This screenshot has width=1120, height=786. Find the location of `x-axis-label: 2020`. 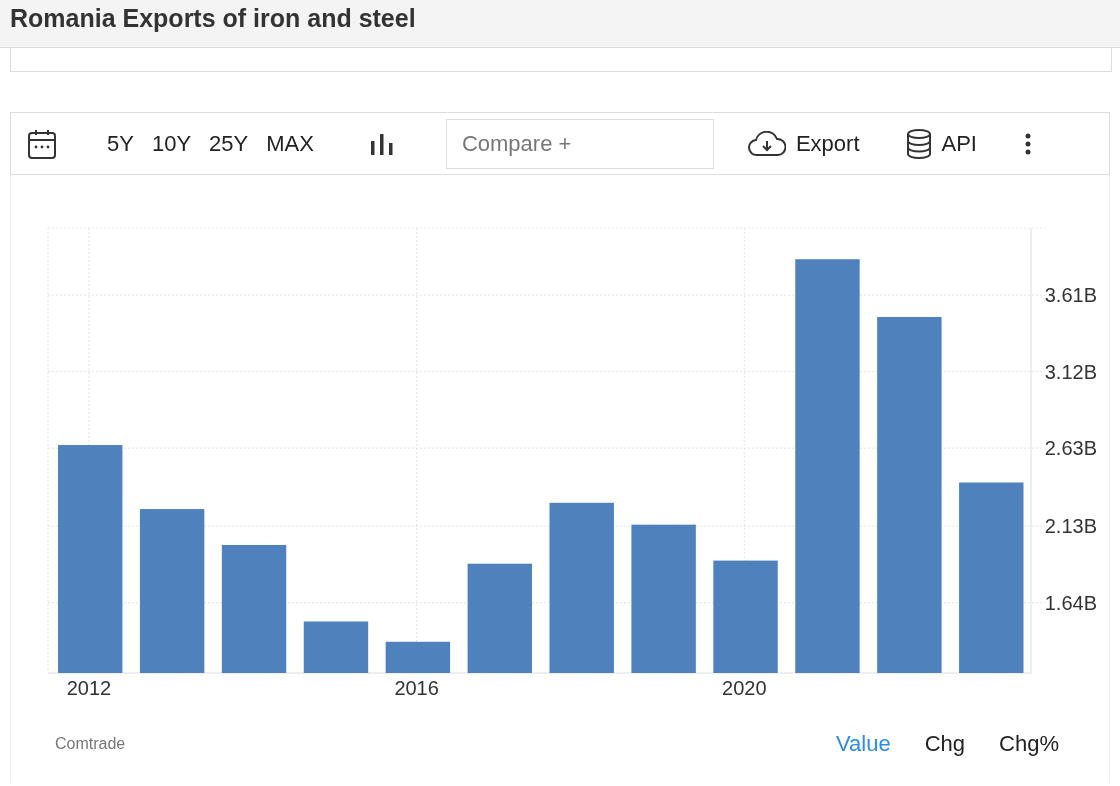

x-axis-label: 2020 is located at coordinates (744, 688).